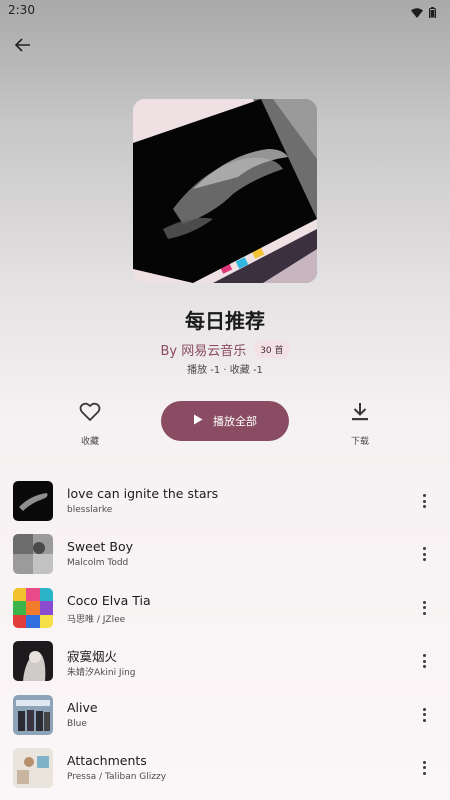 The height and width of the screenshot is (800, 450). Describe the element at coordinates (423, 12) in the screenshot. I see `status-icons` at that location.